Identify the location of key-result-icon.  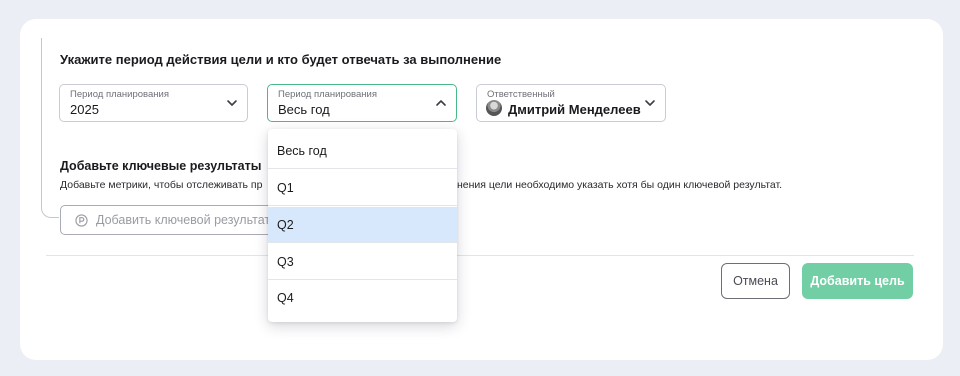
(81, 220).